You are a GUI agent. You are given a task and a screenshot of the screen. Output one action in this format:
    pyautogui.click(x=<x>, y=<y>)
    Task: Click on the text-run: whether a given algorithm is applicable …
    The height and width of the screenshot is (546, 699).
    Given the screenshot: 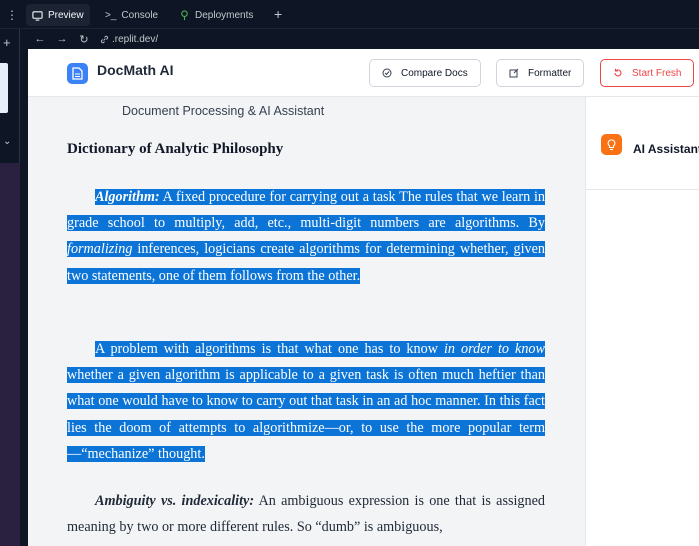 What is the action you would take?
    pyautogui.click(x=306, y=414)
    